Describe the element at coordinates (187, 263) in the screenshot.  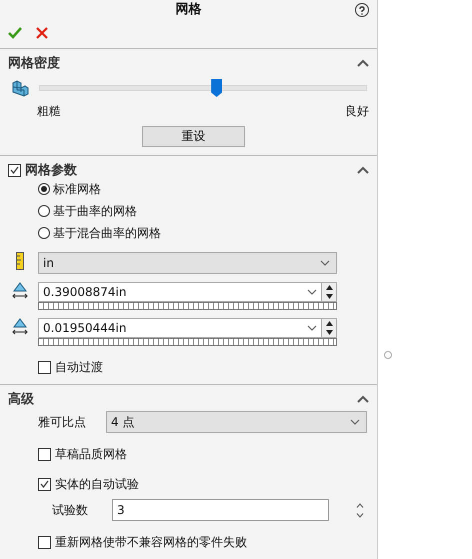
I see `unit-dropdown: in` at that location.